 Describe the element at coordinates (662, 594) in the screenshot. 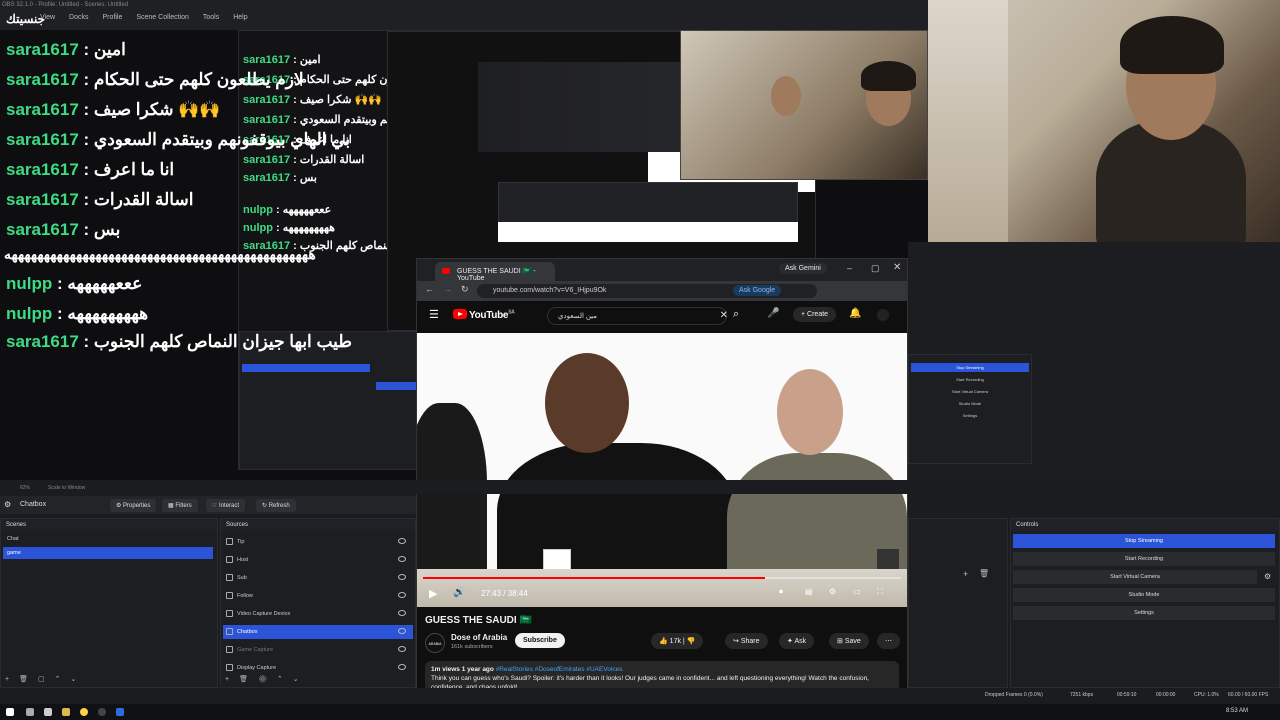

I see `video-controls: ▶ 🔊 27:43 / 38:44 ⏺ ▤ ⚙ ▭ ⛶` at that location.